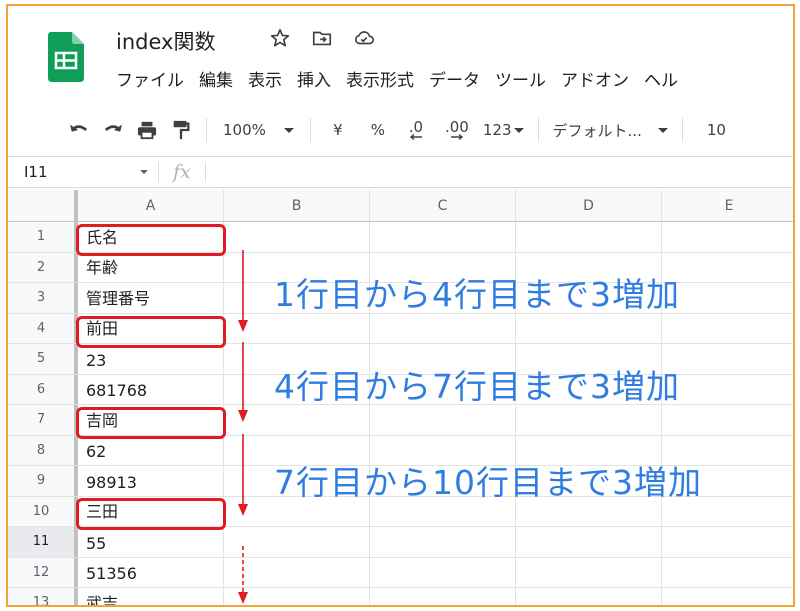 This screenshot has width=800, height=611. I want to click on menu-insert: 挿入, so click(314, 78).